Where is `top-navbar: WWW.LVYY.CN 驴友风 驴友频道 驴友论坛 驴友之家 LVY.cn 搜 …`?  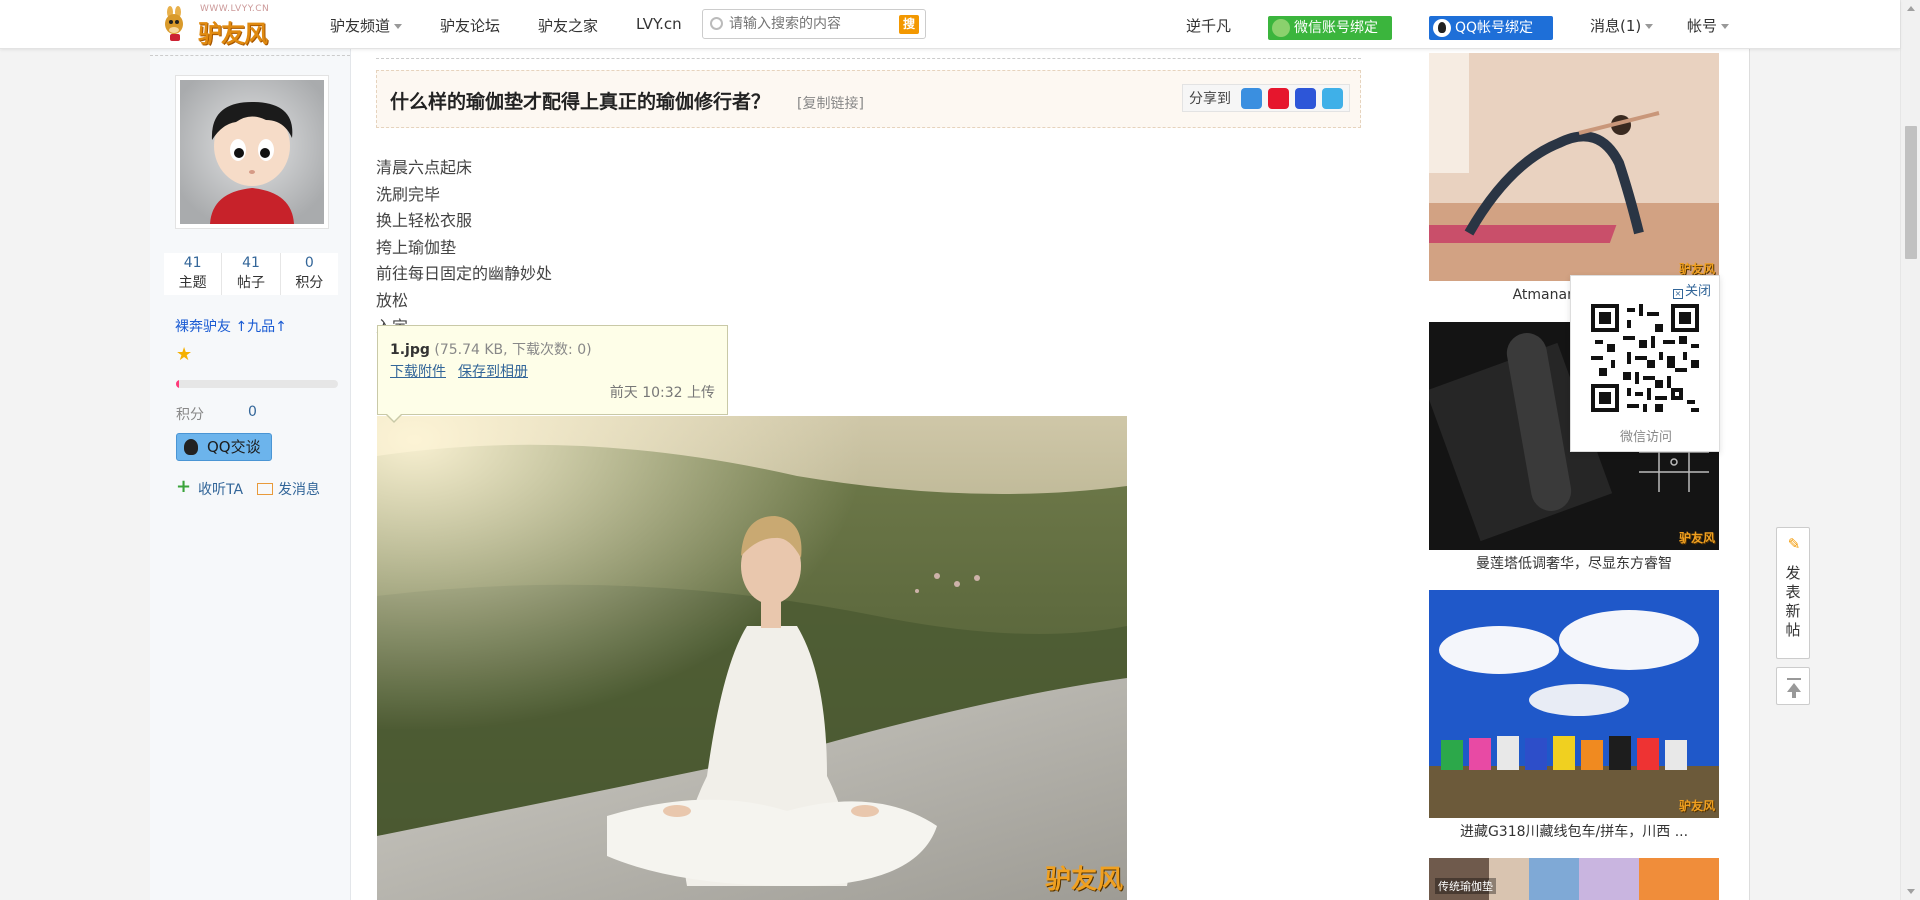
top-navbar: WWW.LVYY.CN 驴友风 驴友频道 驴友论坛 驴友之家 LVY.cn 搜 … is located at coordinates (950, 24).